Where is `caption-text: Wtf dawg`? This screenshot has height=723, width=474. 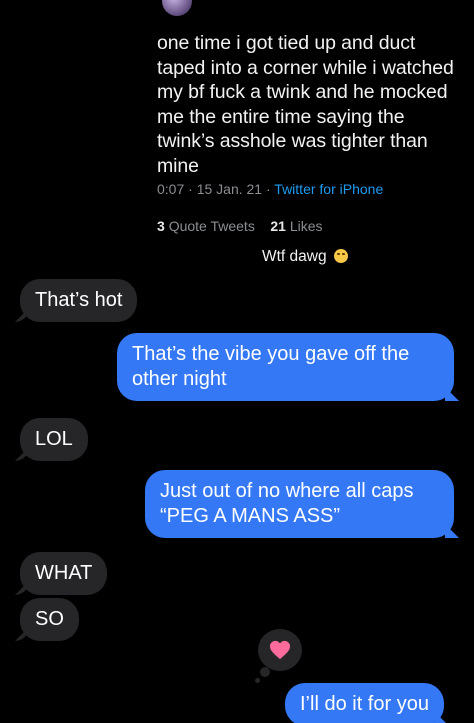
caption-text: Wtf dawg is located at coordinates (294, 256).